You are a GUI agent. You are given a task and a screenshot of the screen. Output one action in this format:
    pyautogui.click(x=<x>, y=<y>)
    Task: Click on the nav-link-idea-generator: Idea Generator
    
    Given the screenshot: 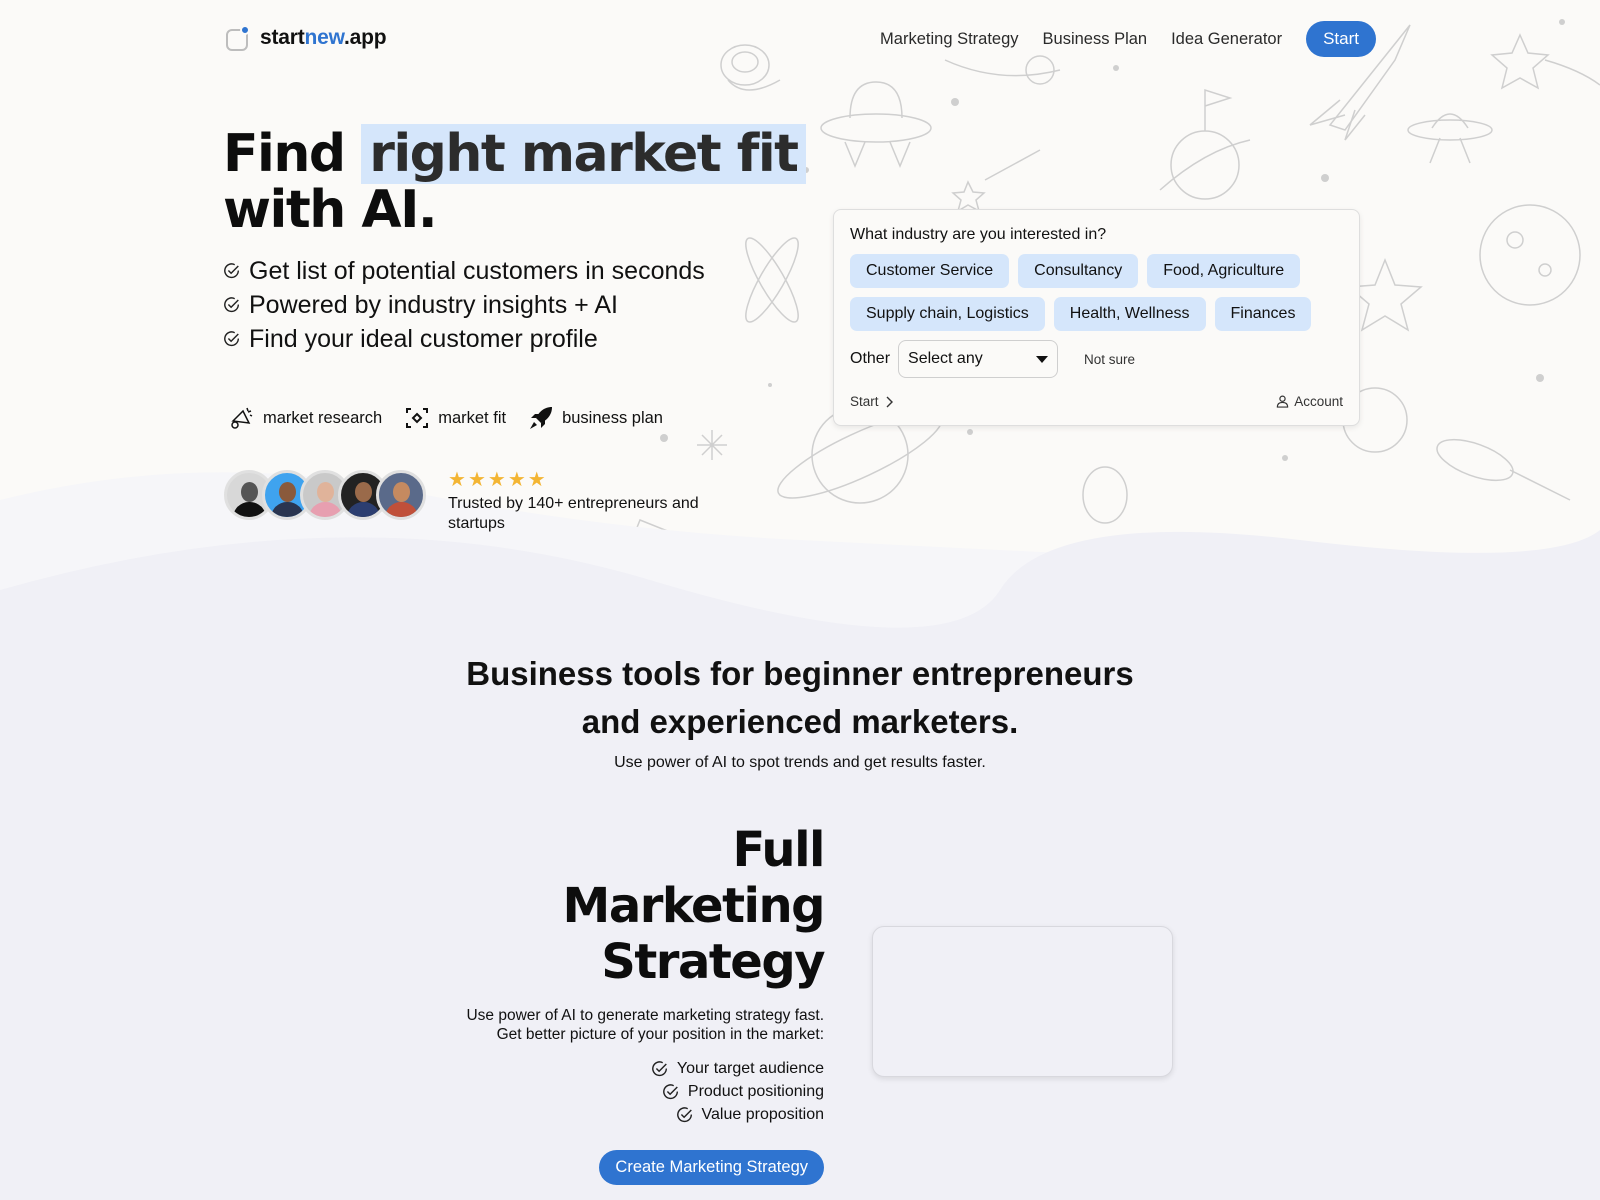 What is the action you would take?
    pyautogui.click(x=1226, y=39)
    